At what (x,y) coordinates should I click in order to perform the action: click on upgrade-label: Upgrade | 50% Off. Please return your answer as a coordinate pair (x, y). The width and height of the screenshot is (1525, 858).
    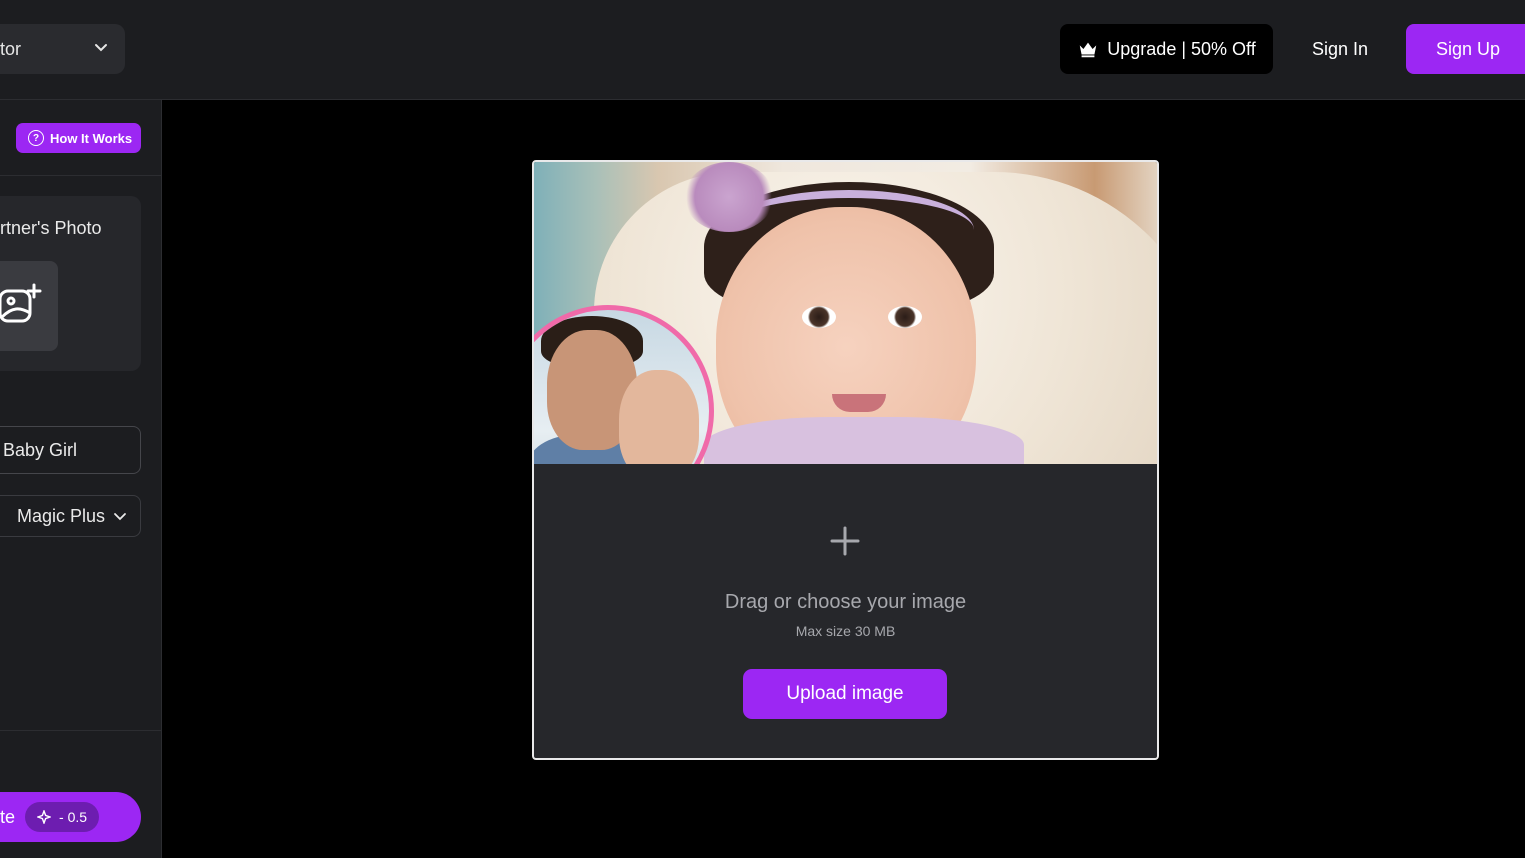
    Looking at the image, I should click on (1181, 48).